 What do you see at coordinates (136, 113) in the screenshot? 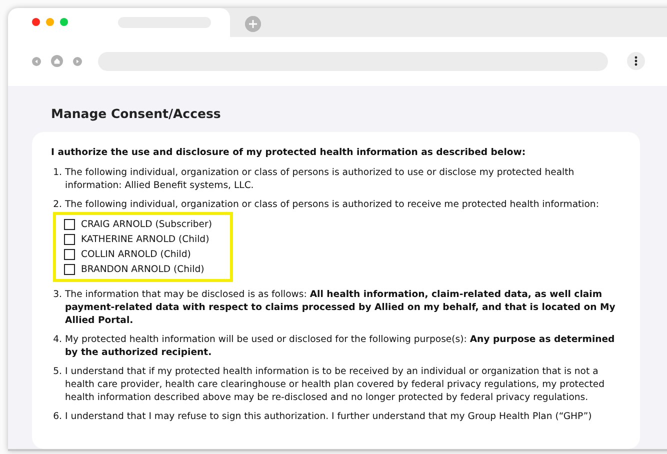
I see `page-title: Manage Consent/Access` at bounding box center [136, 113].